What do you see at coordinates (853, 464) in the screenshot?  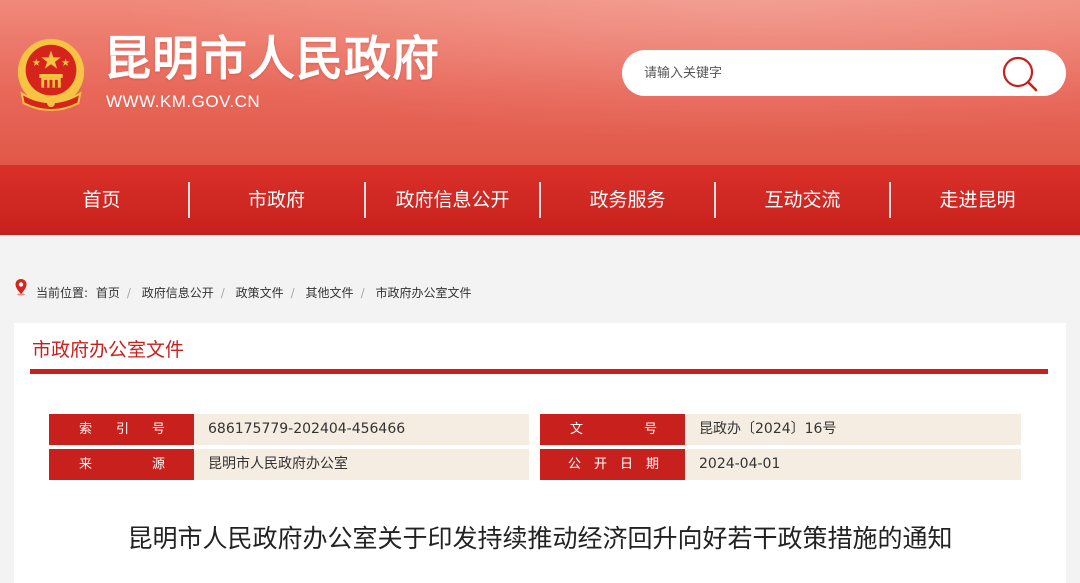 I see `meta-date-value: 2024-04-01` at bounding box center [853, 464].